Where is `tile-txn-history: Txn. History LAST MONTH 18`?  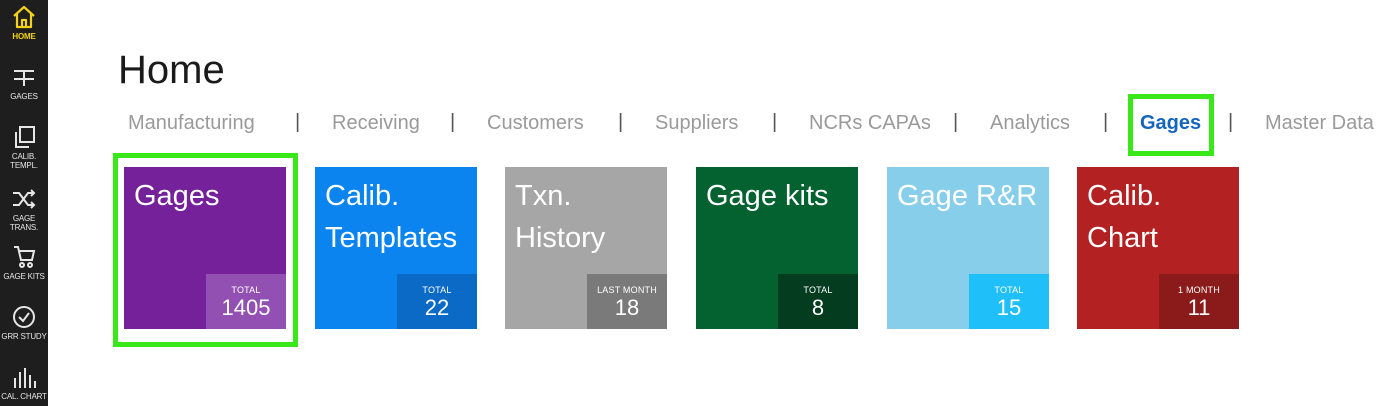
tile-txn-history: Txn. History LAST MONTH 18 is located at coordinates (586, 248).